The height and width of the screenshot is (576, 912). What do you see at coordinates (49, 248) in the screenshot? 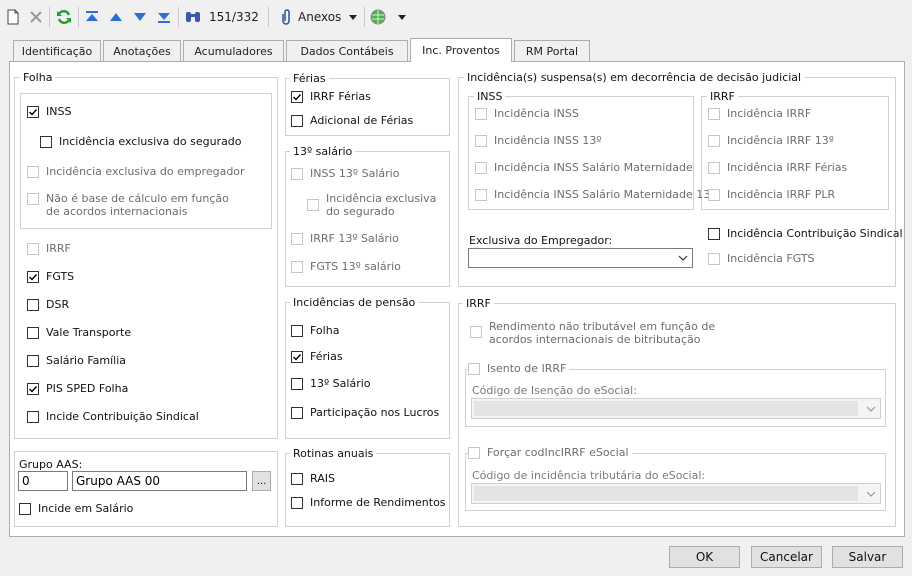
I see `irrf-checkbox: IRRF` at bounding box center [49, 248].